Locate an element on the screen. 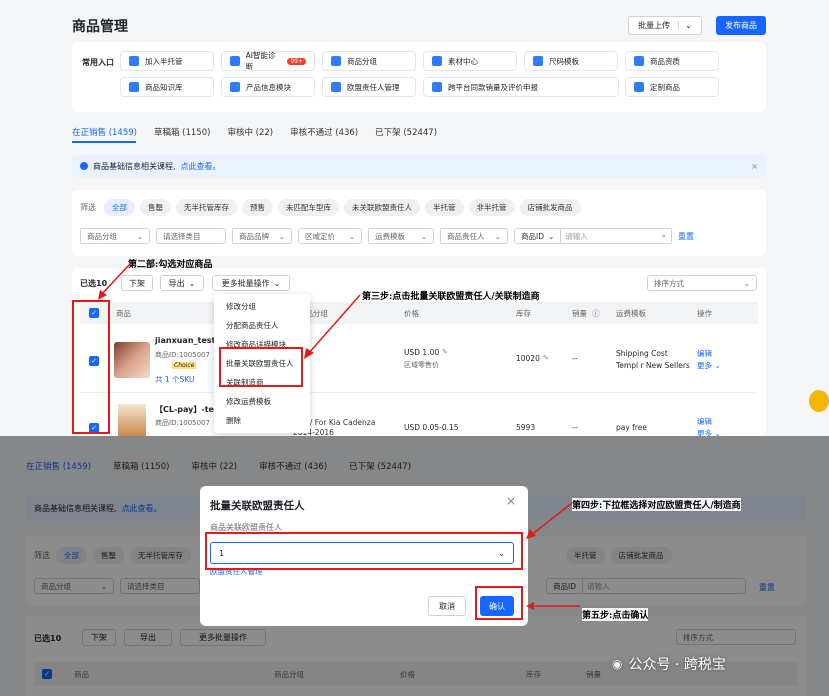 This screenshot has width=829, height=696. person-icon is located at coordinates (336, 87).